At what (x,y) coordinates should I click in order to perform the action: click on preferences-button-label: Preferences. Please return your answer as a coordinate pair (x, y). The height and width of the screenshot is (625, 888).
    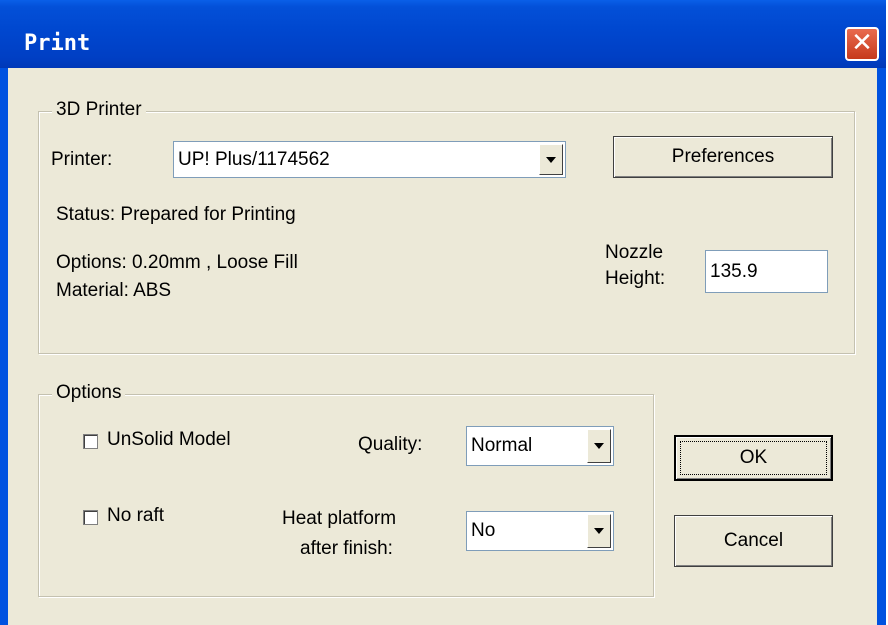
    Looking at the image, I should click on (723, 156).